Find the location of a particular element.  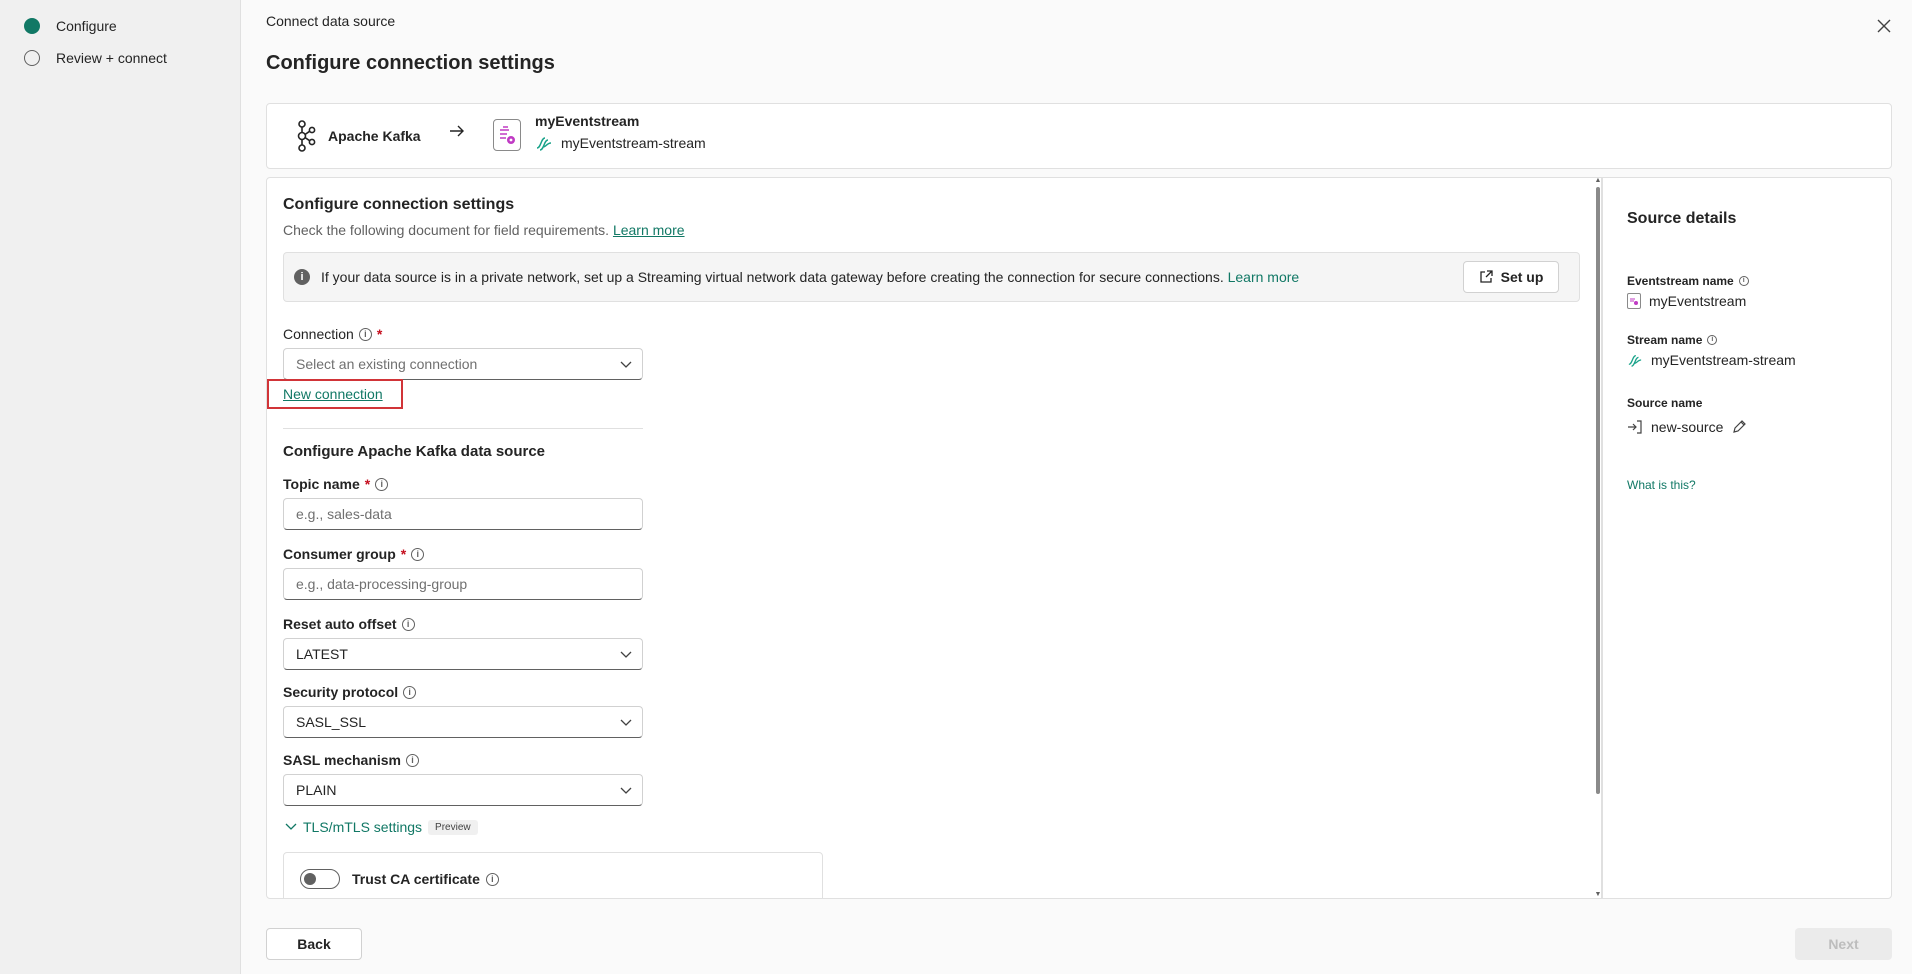

sasl-mechanism-label: SASL mechanism i is located at coordinates (351, 760).